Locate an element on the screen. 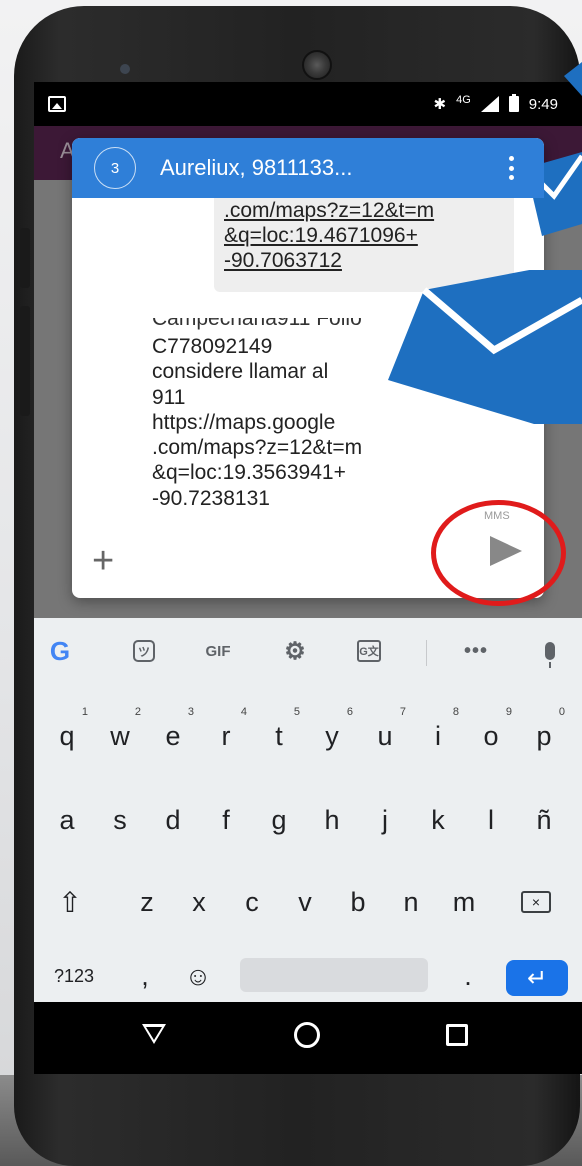 The width and height of the screenshot is (582, 1166). back-icon-inner is located at coordinates (154, 1033).